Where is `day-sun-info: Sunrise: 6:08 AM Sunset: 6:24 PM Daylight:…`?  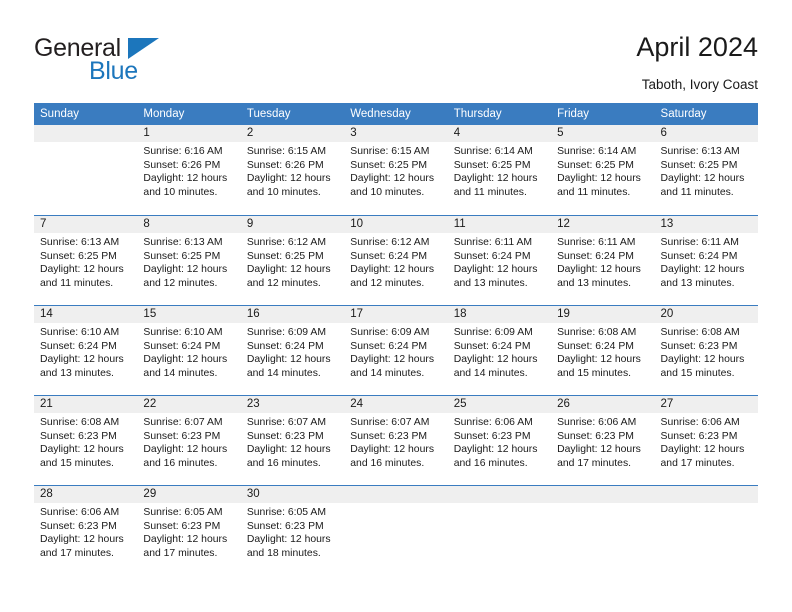
day-sun-info: Sunrise: 6:08 AM Sunset: 6:24 PM Daylight:… is located at coordinates (602, 351).